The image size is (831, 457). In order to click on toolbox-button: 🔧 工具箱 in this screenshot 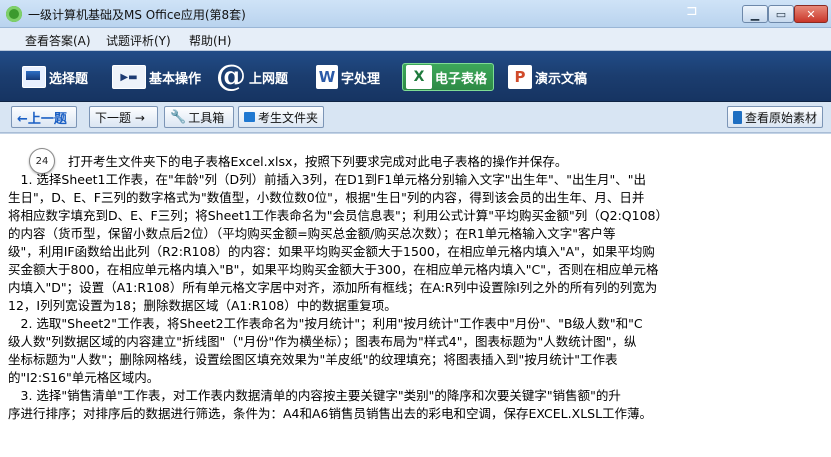, I will do `click(199, 117)`.